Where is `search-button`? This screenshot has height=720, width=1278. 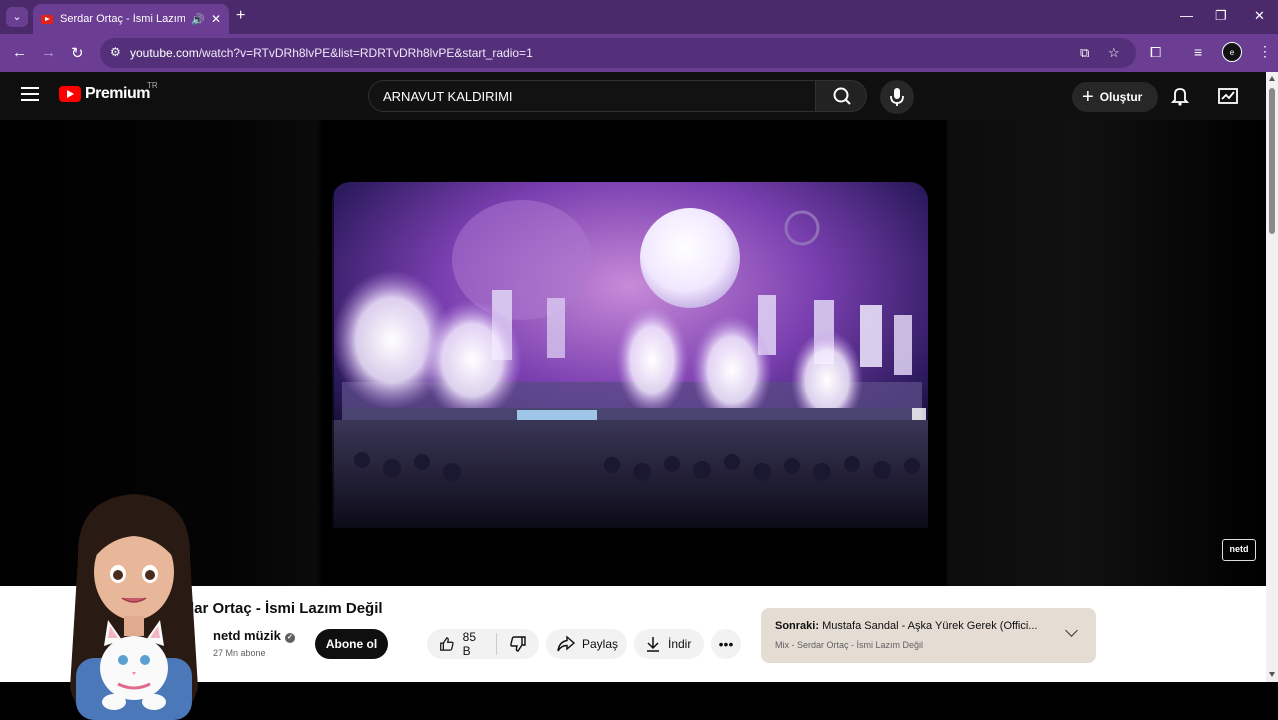 search-button is located at coordinates (841, 96).